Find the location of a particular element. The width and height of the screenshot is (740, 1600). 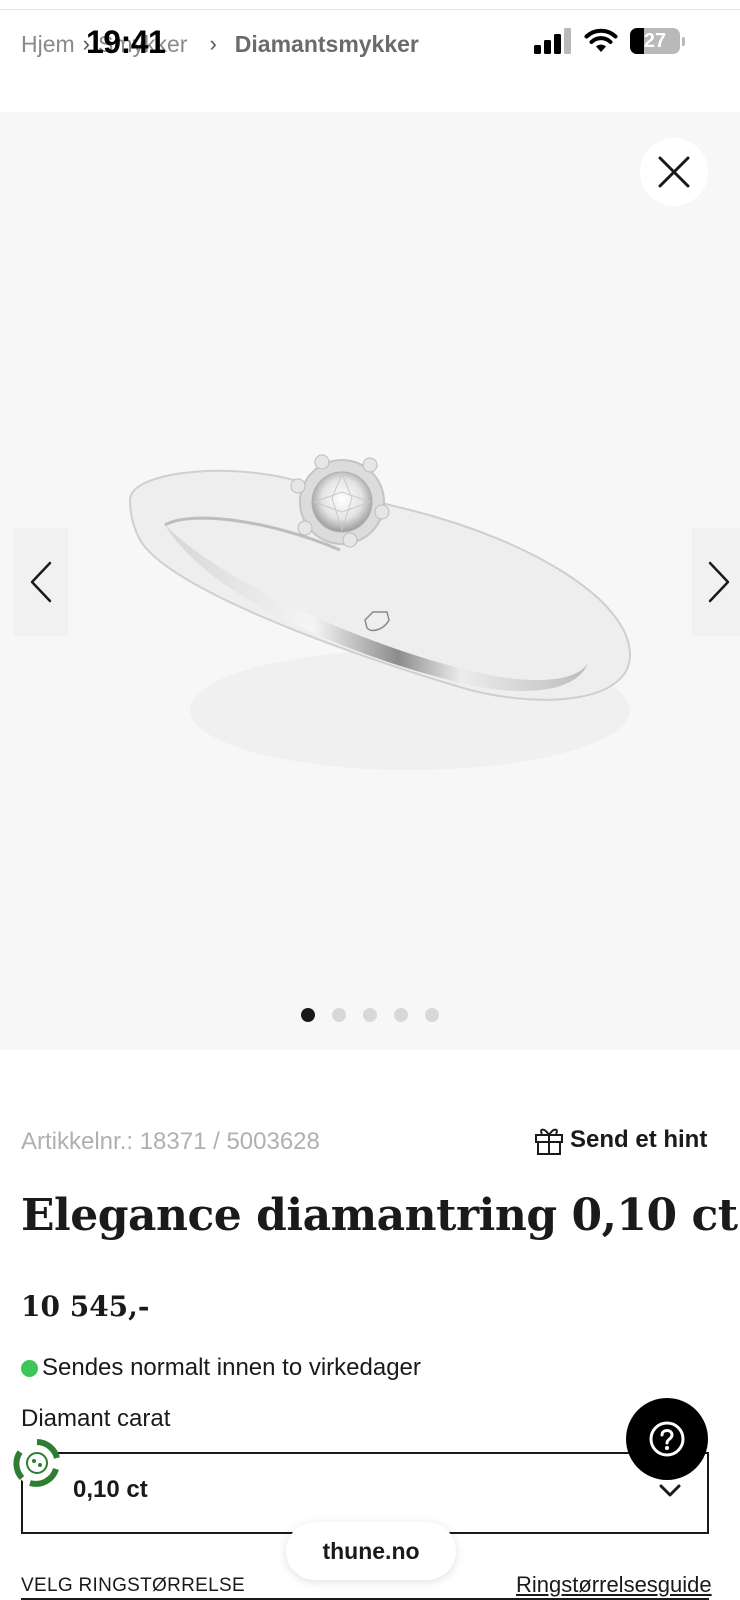

breadcrumb-current: Diamantsmykker is located at coordinates (326, 43).